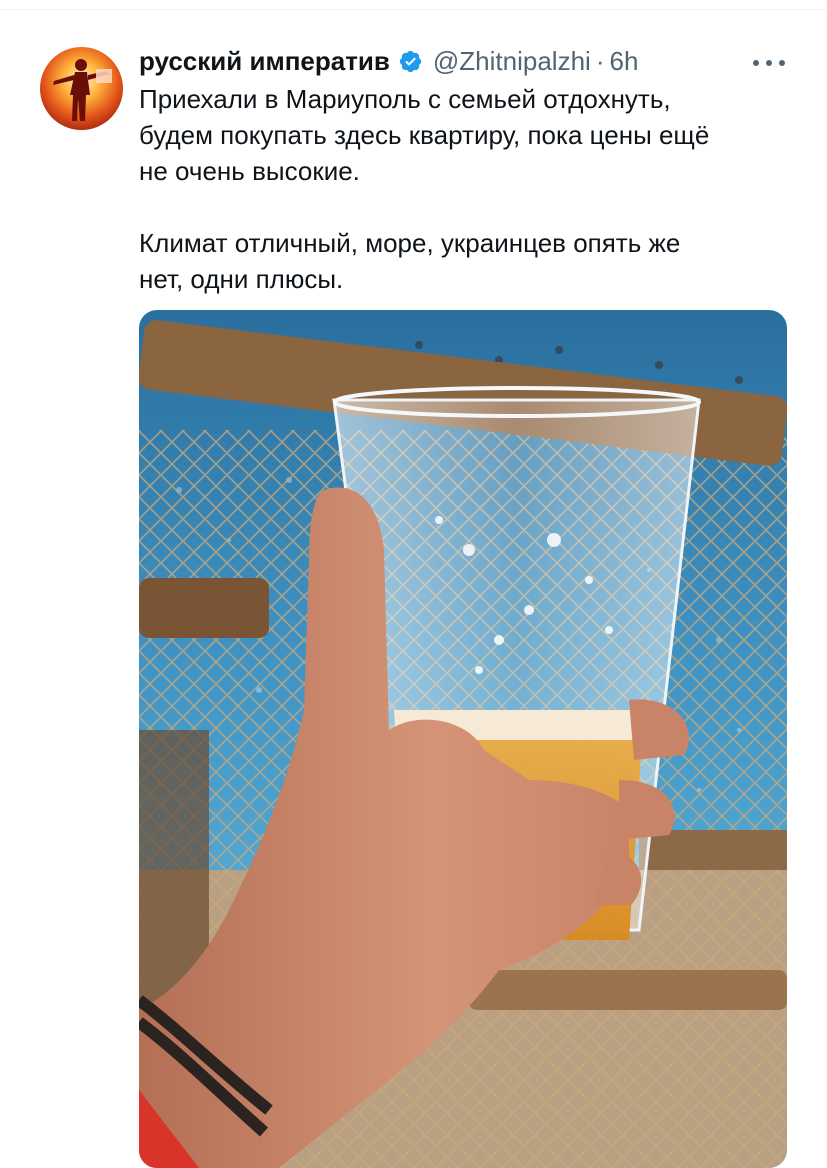  I want to click on avatar-image, so click(81, 88).